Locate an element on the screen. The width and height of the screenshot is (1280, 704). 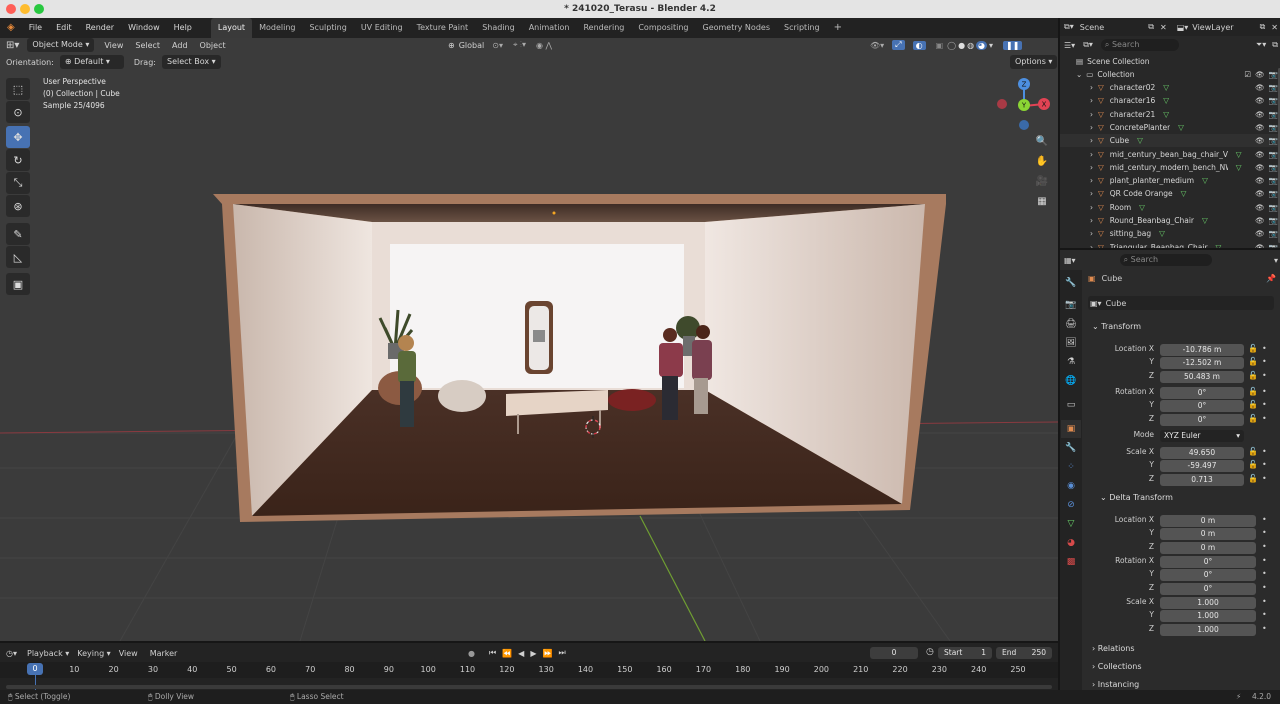
workspace-tab-layout: Layout is located at coordinates (231, 28).